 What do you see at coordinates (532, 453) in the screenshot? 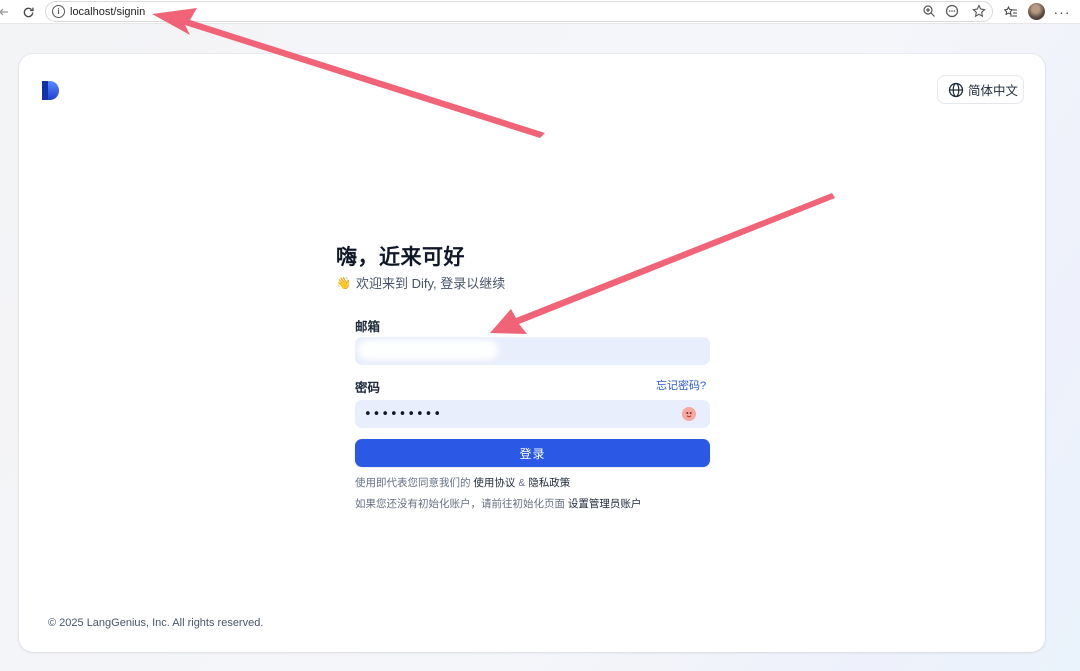
I see `signin-button: 登录` at bounding box center [532, 453].